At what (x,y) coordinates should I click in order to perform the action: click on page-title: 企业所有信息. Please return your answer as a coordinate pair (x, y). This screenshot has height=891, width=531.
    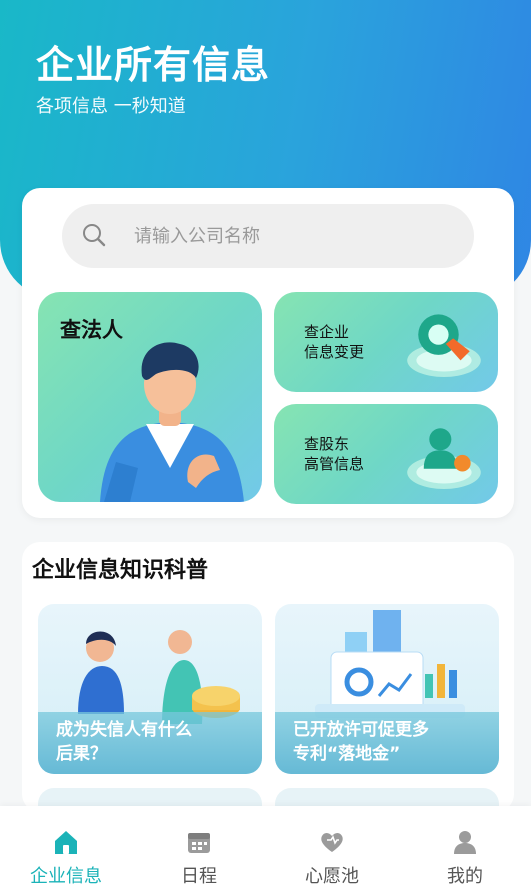
    Looking at the image, I should click on (153, 65).